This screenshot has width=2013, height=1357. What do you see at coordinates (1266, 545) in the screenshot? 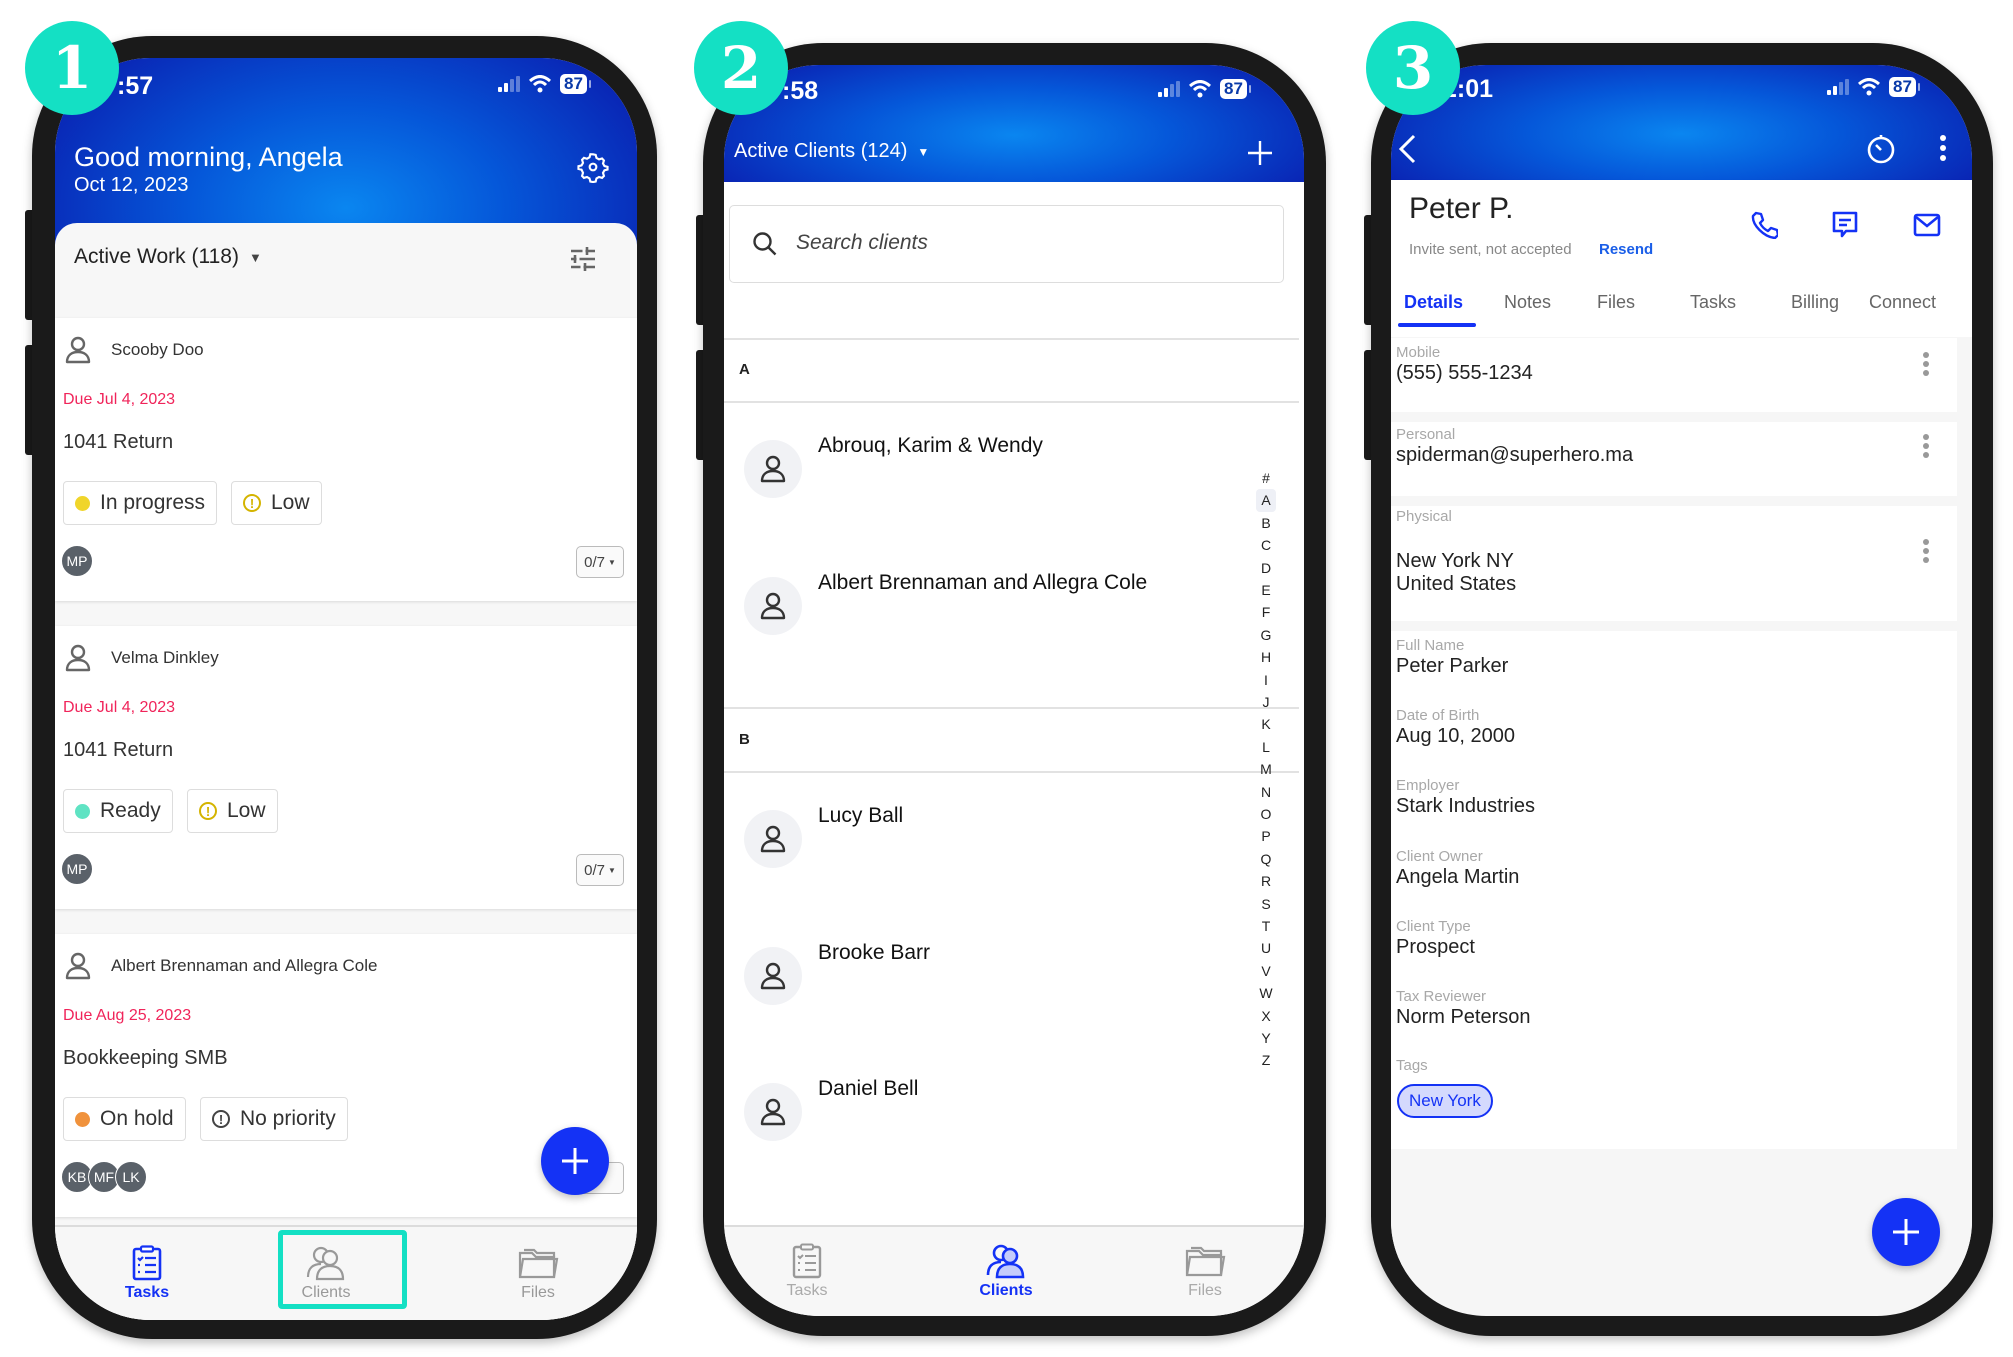
I see `alphabet-index-c: C` at bounding box center [1266, 545].